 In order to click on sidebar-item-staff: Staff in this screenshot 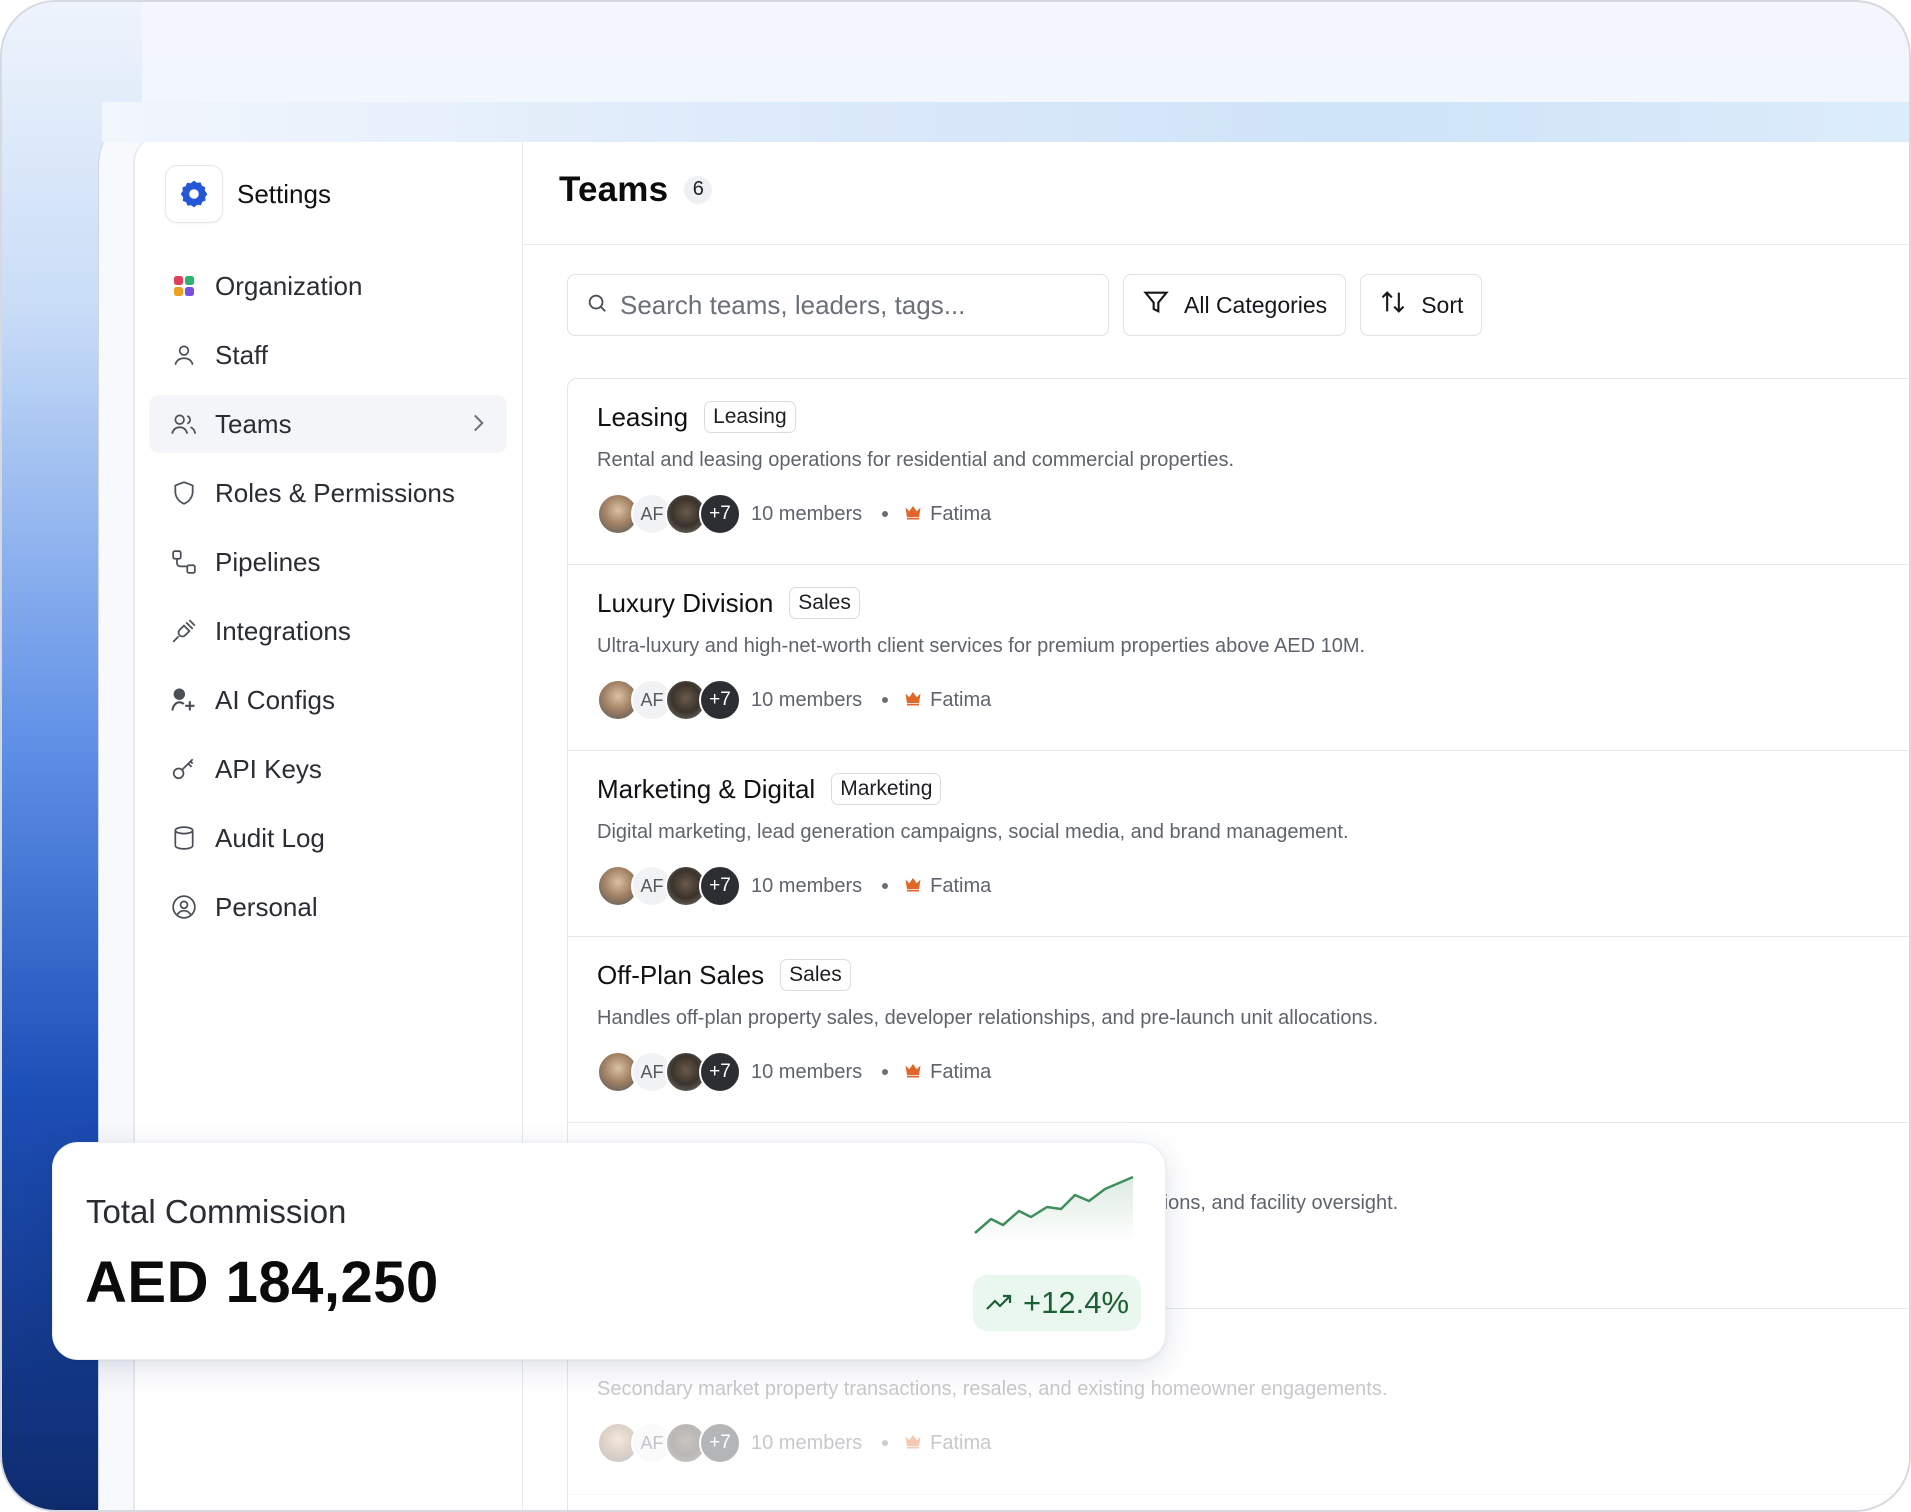, I will do `click(328, 355)`.